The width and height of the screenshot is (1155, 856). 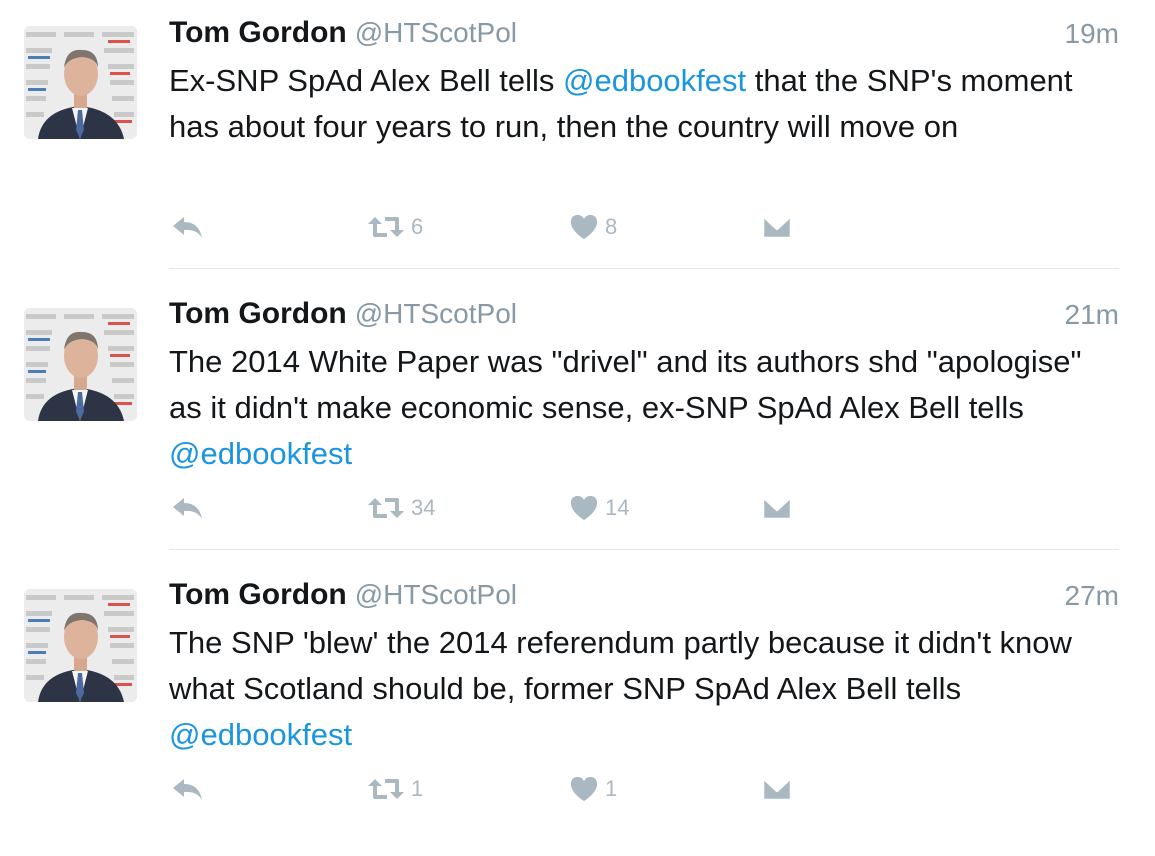 I want to click on retweet-count: 1, so click(x=417, y=788).